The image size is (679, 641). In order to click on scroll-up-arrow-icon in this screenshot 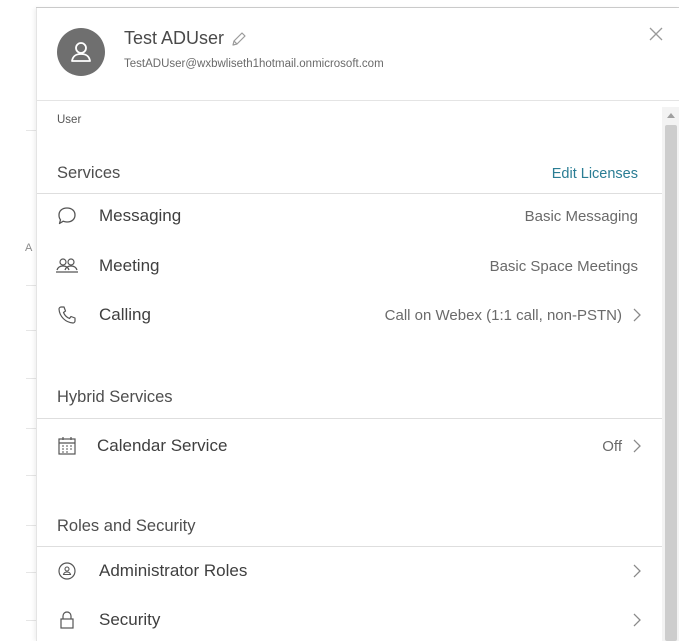, I will do `click(671, 115)`.